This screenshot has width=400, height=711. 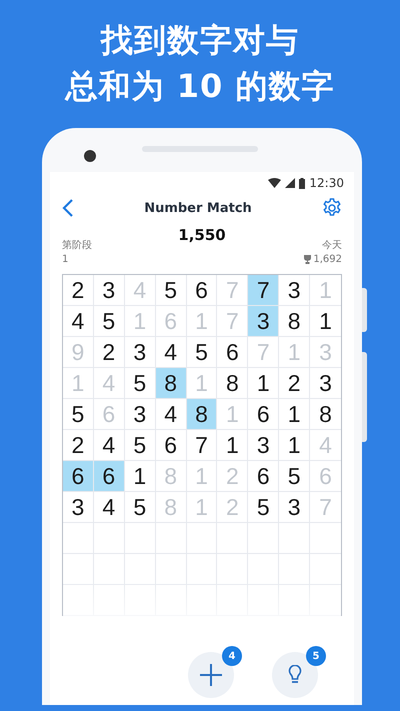 I want to click on status-time: 12:30, so click(x=326, y=183).